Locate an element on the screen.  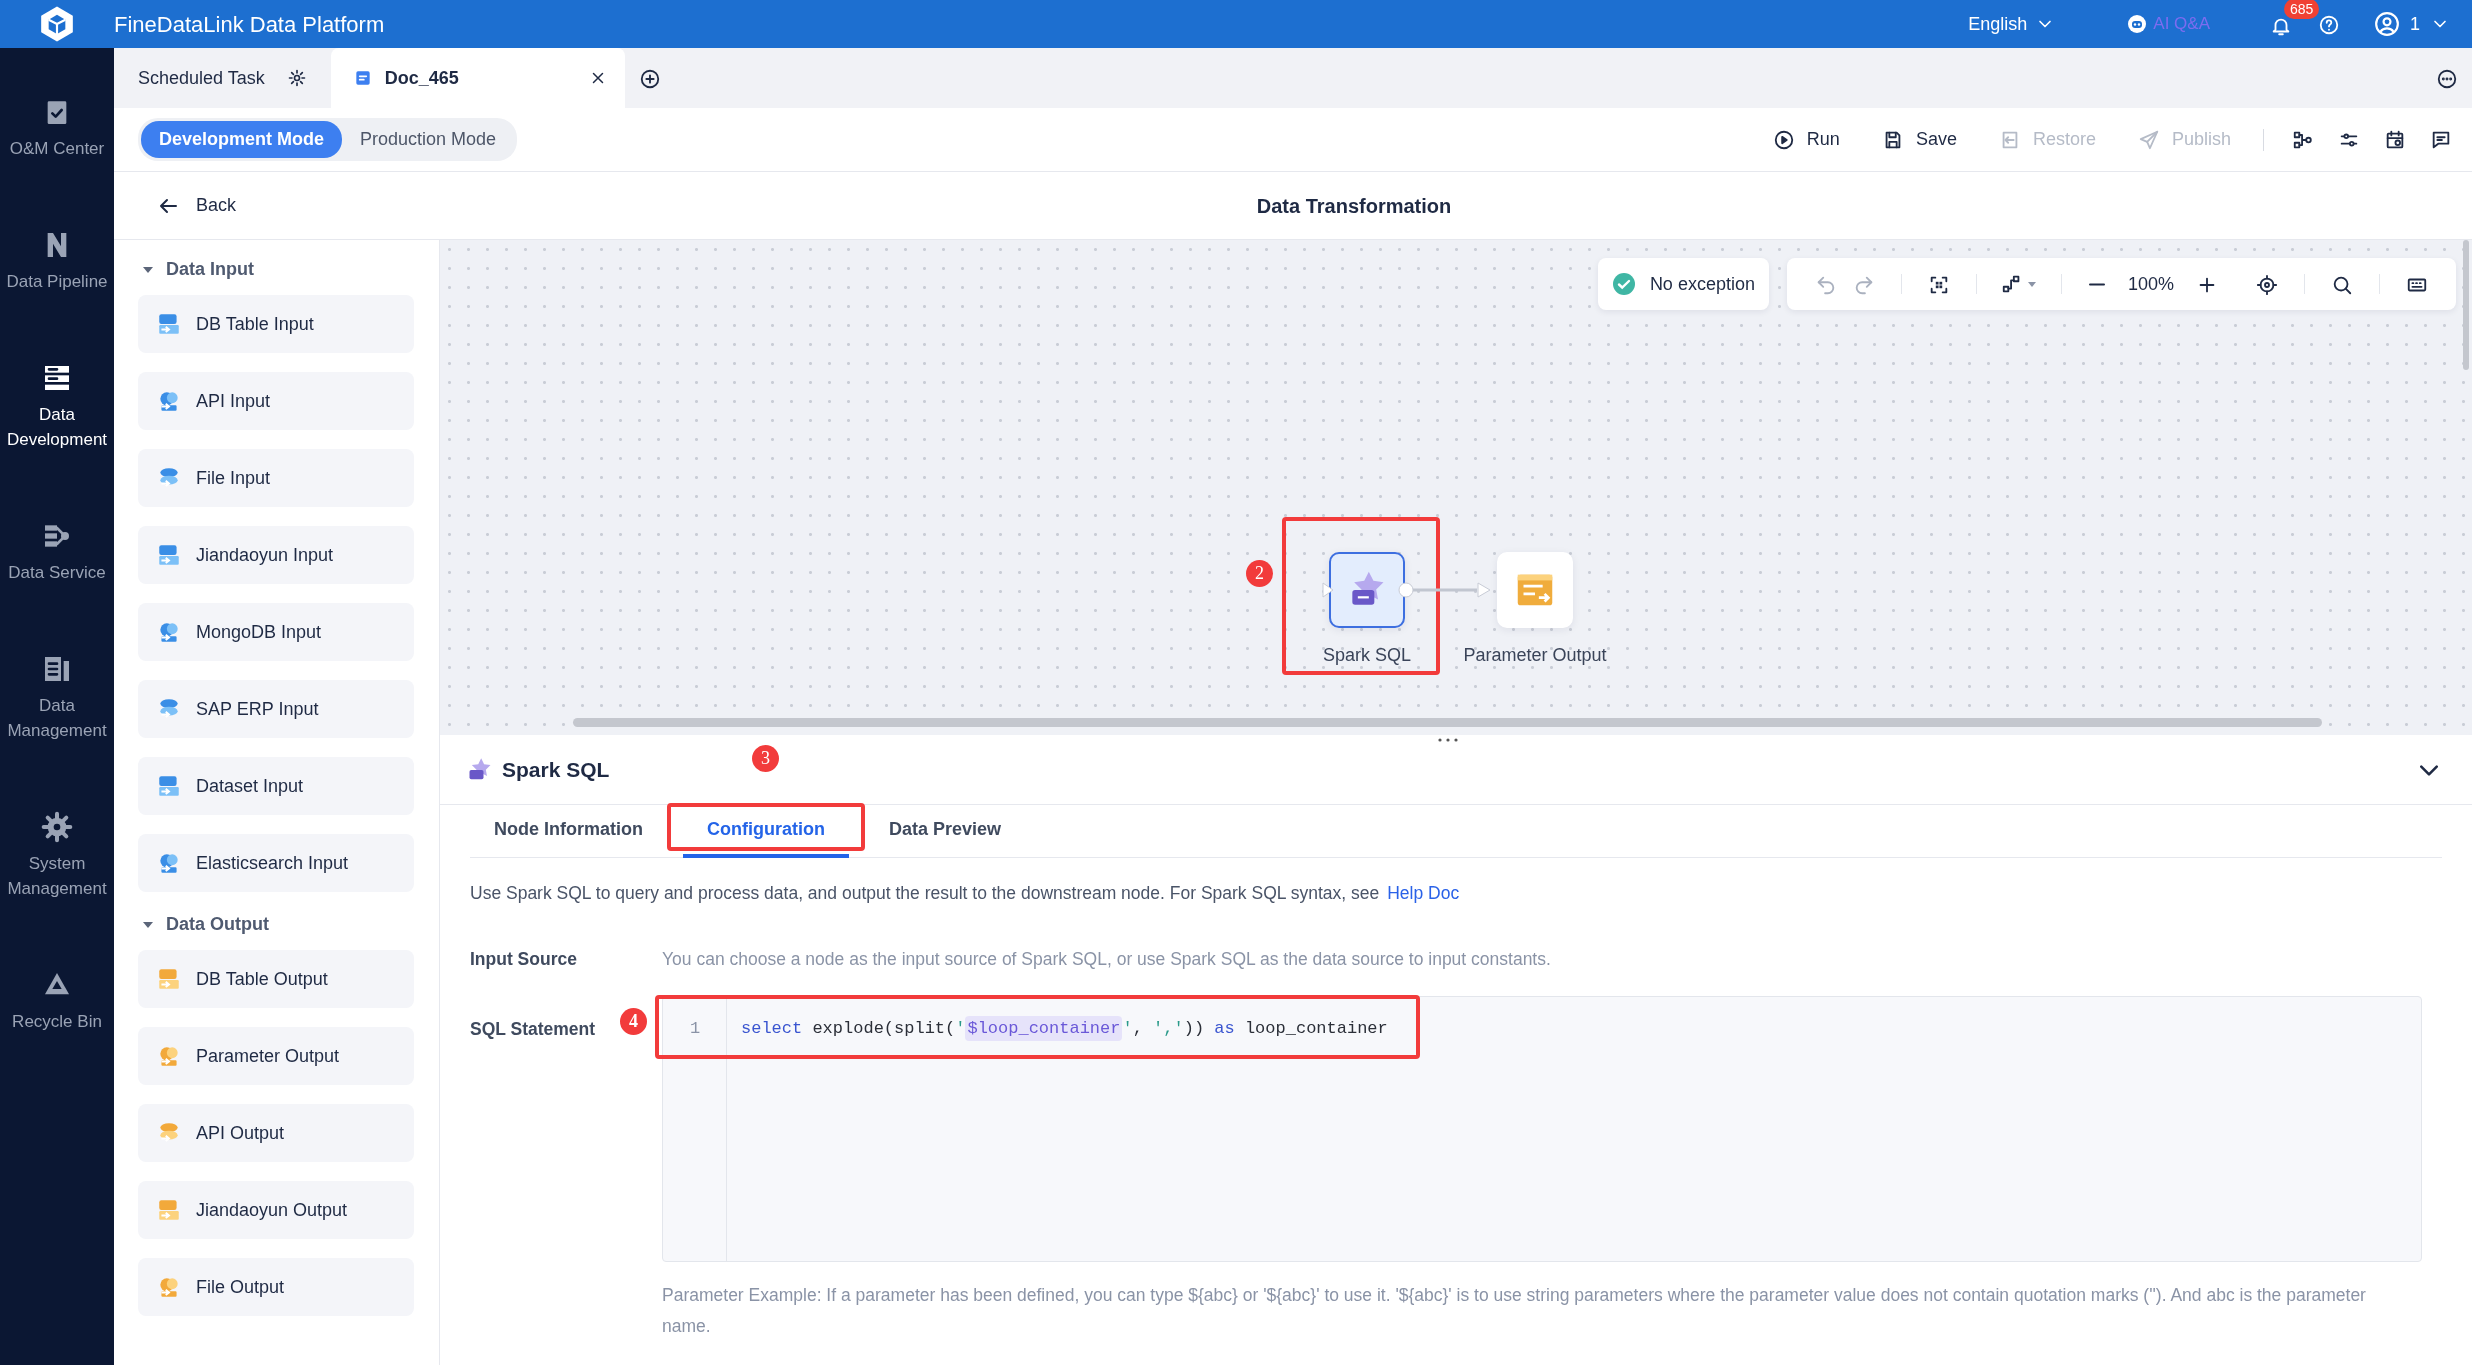
component-item: MongoDB Input is located at coordinates (276, 632).